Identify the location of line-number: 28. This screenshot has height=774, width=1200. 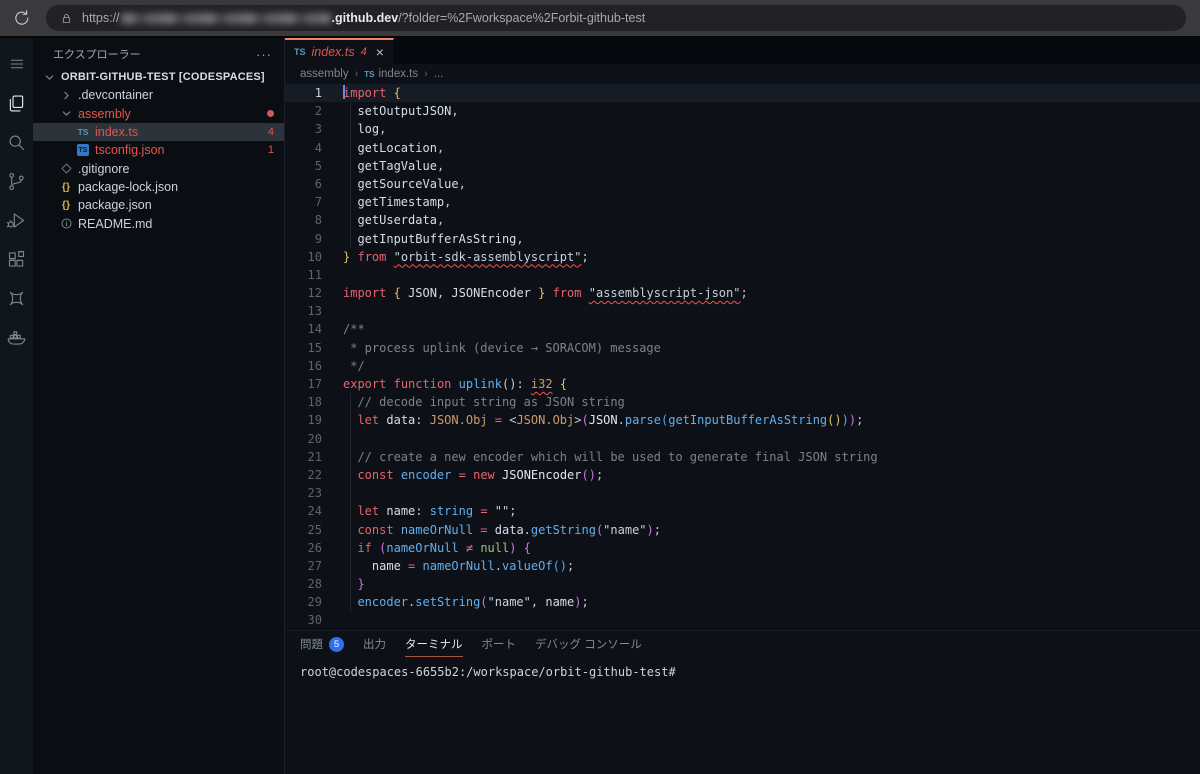
(314, 584).